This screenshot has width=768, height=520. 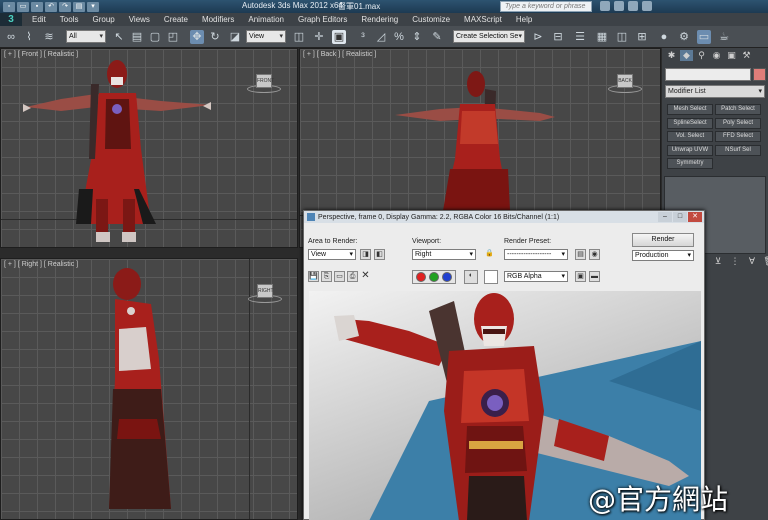 What do you see at coordinates (663, 255) in the screenshot?
I see `render-mode-select: Production` at bounding box center [663, 255].